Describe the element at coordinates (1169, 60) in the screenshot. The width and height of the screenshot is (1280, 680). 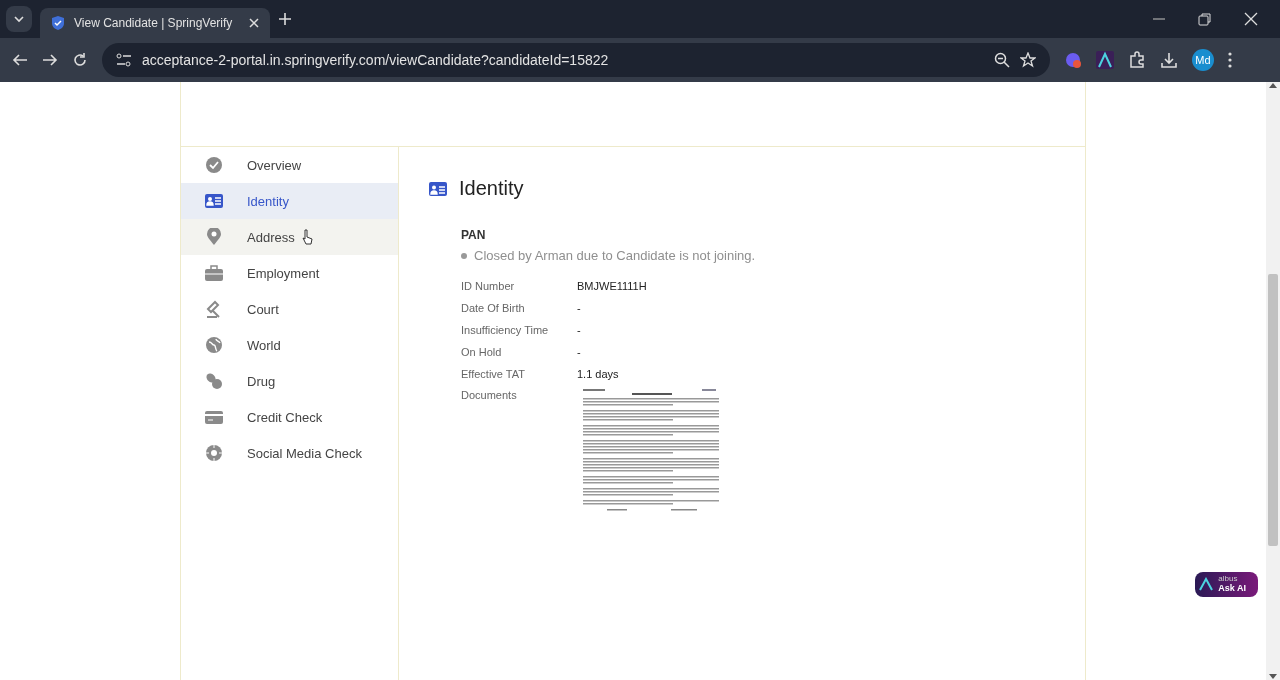
I see `download-icon` at that location.